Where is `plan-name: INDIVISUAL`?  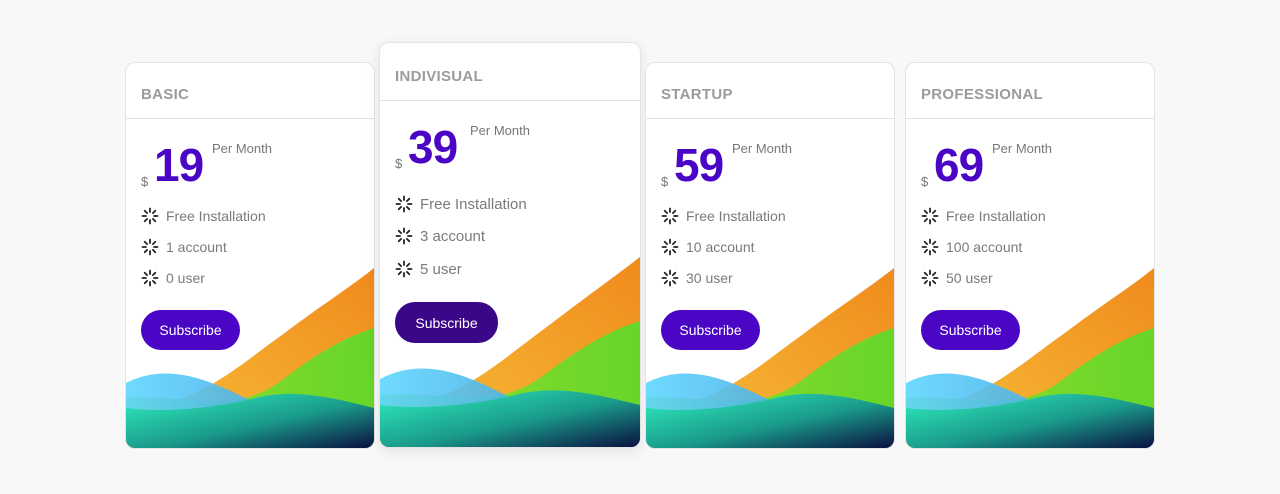 plan-name: INDIVISUAL is located at coordinates (439, 76).